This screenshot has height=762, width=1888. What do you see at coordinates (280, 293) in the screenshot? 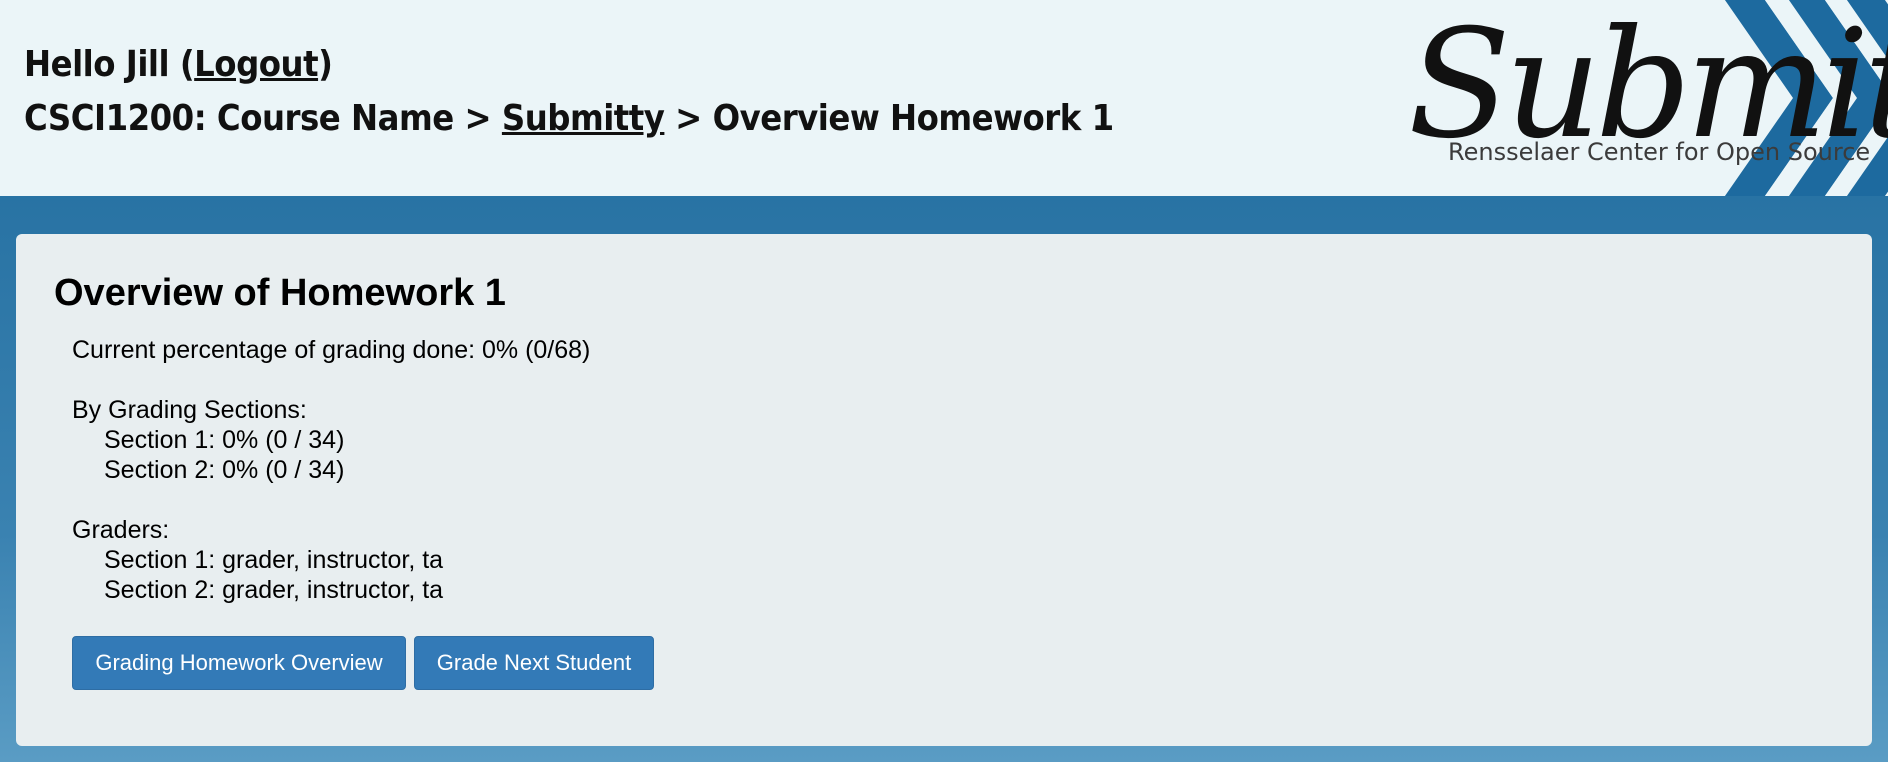
I see `page-title: Overview of Homework 1` at bounding box center [280, 293].